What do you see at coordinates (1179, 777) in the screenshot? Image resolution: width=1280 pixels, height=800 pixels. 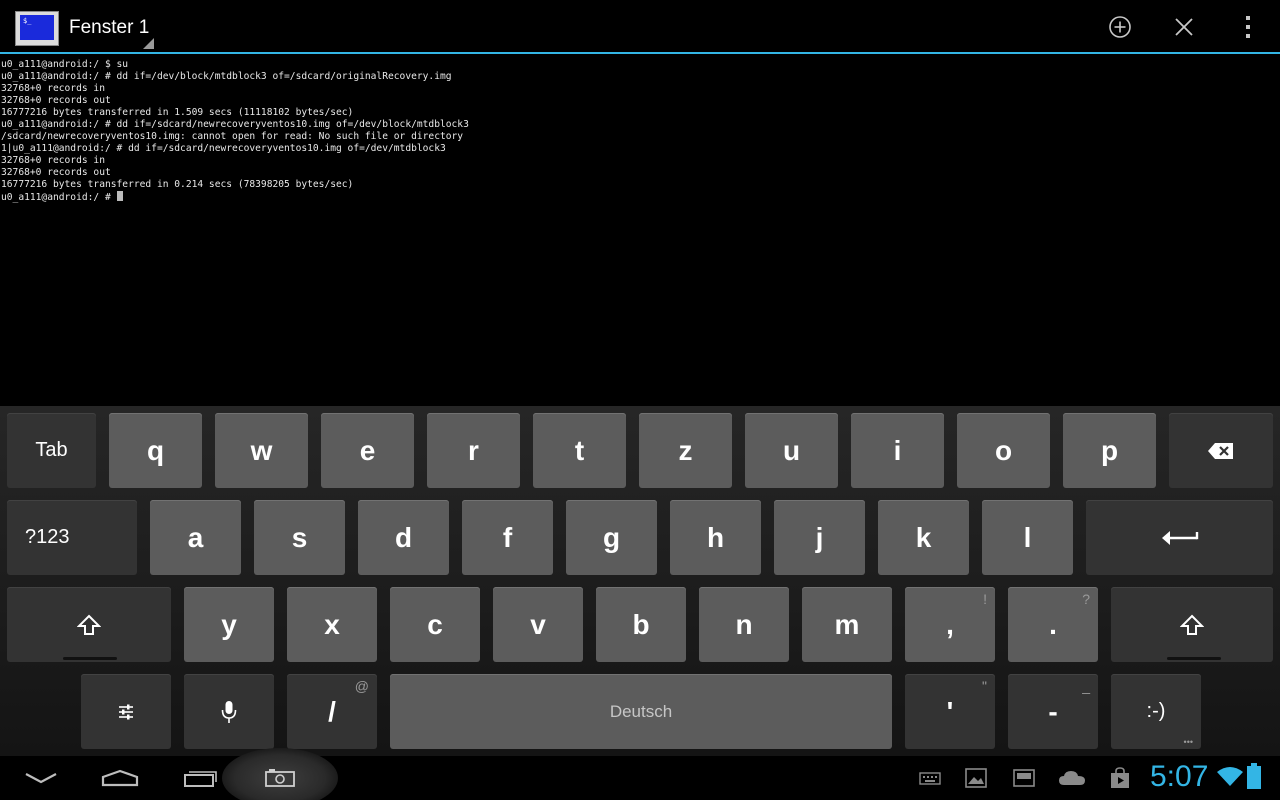 I see `status-clock: 5:07` at bounding box center [1179, 777].